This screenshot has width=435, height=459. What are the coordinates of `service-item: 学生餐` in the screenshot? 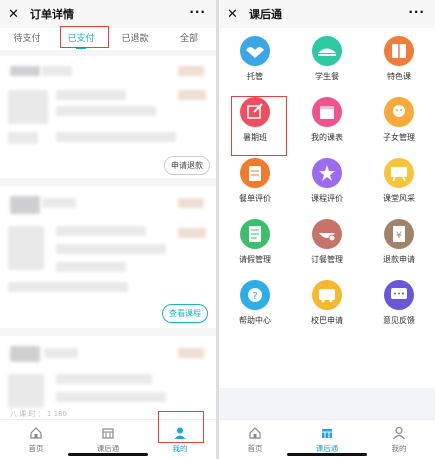 It's located at (327, 59).